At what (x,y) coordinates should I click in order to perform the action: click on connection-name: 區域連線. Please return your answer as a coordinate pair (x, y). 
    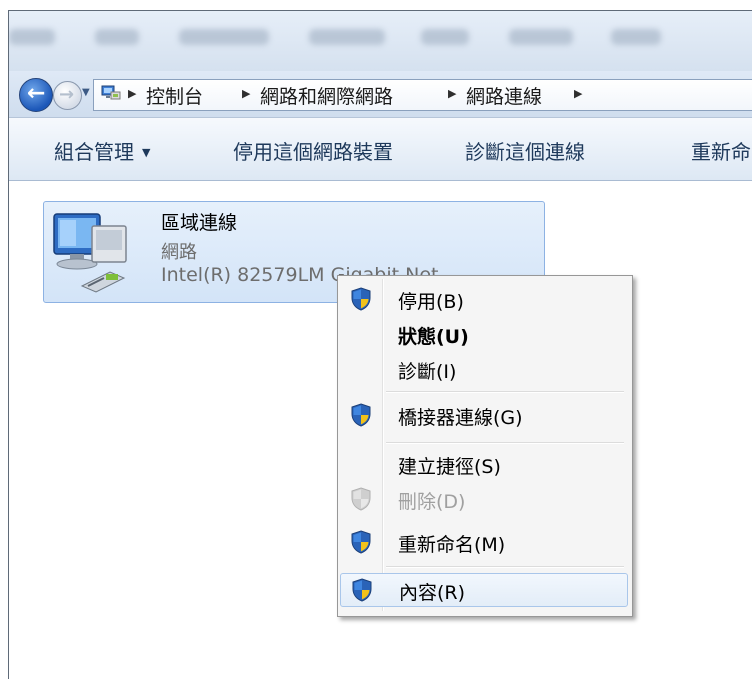
    Looking at the image, I should click on (199, 223).